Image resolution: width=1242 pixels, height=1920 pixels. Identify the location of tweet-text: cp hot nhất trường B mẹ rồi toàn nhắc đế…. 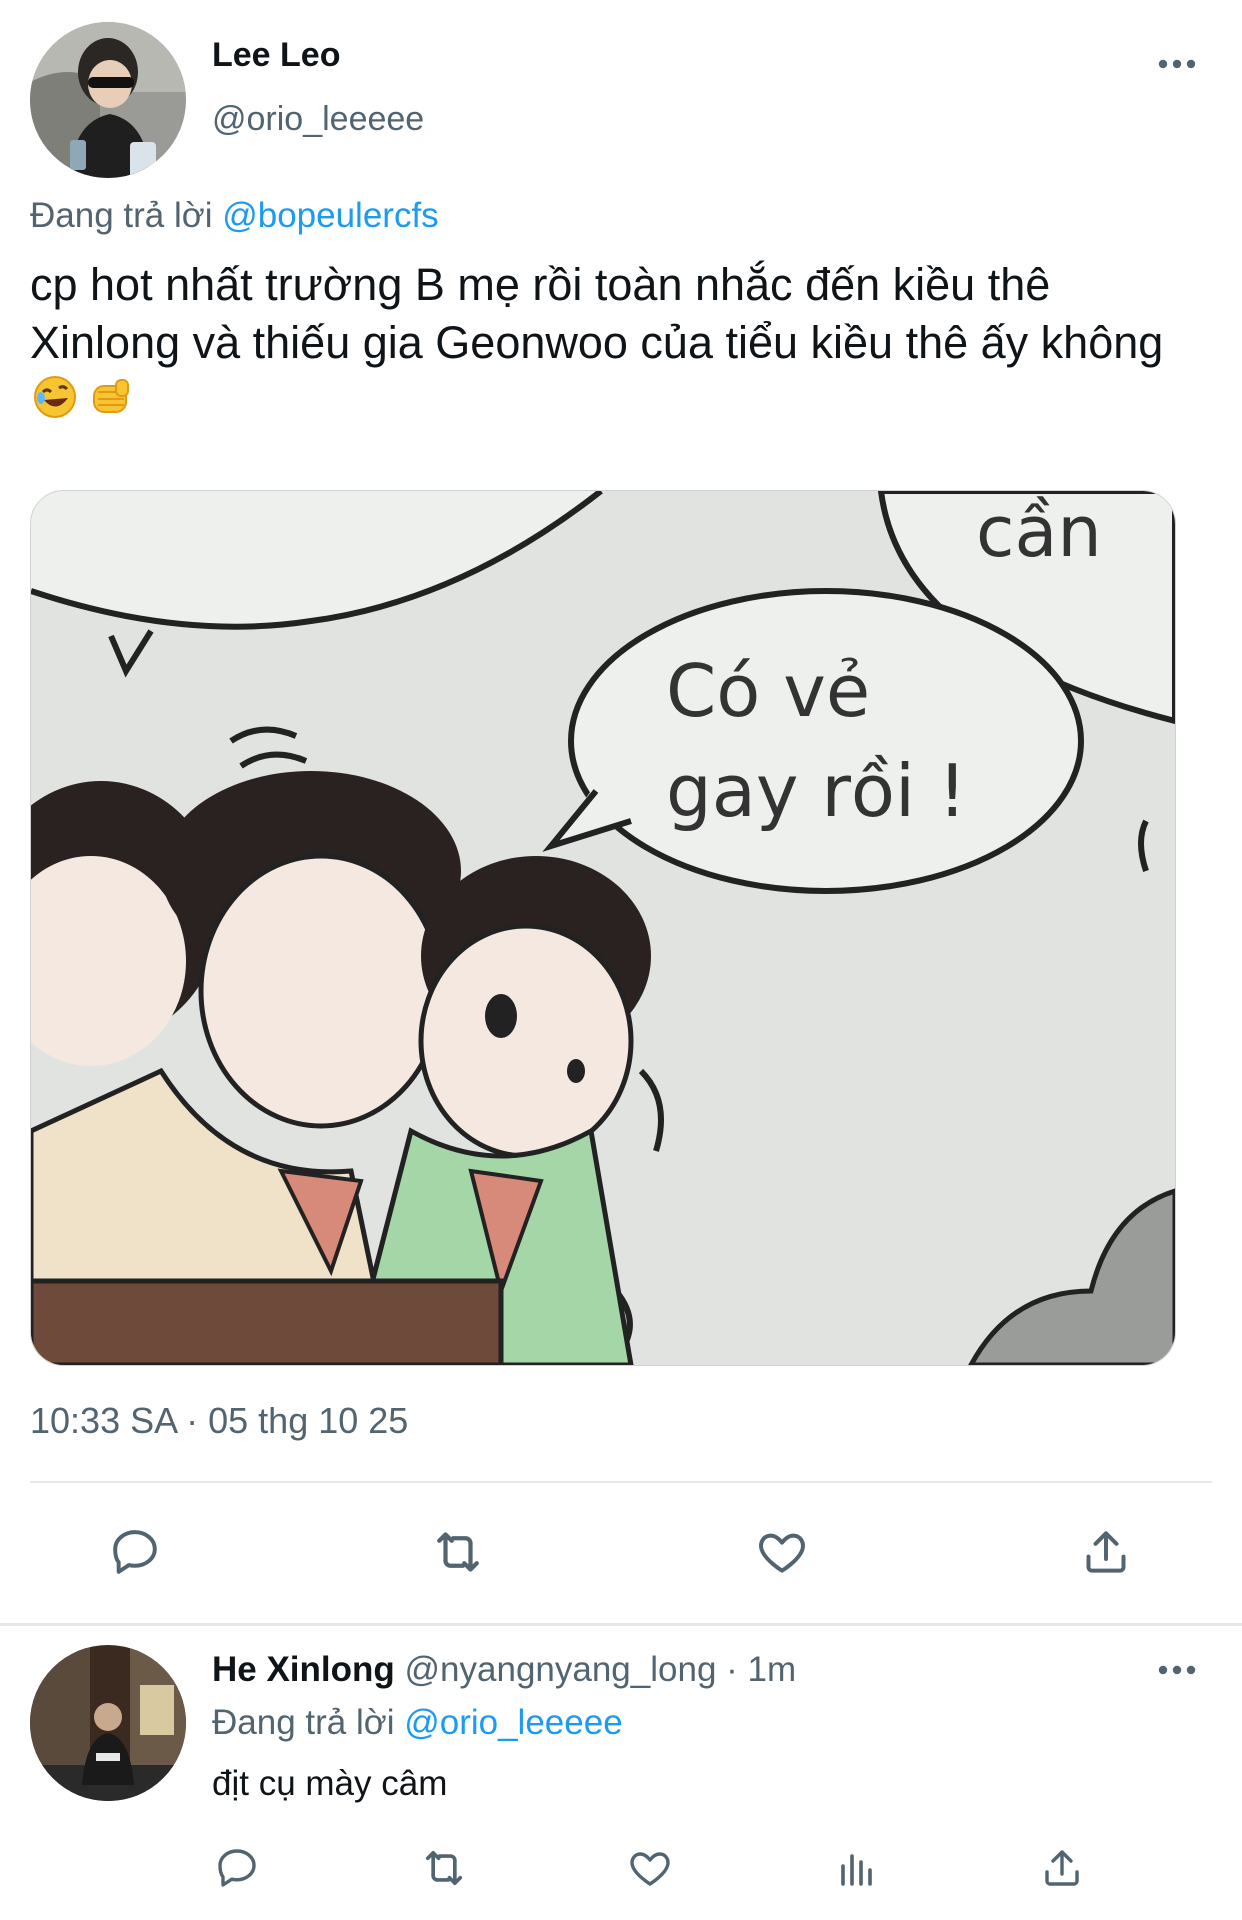
(620, 345).